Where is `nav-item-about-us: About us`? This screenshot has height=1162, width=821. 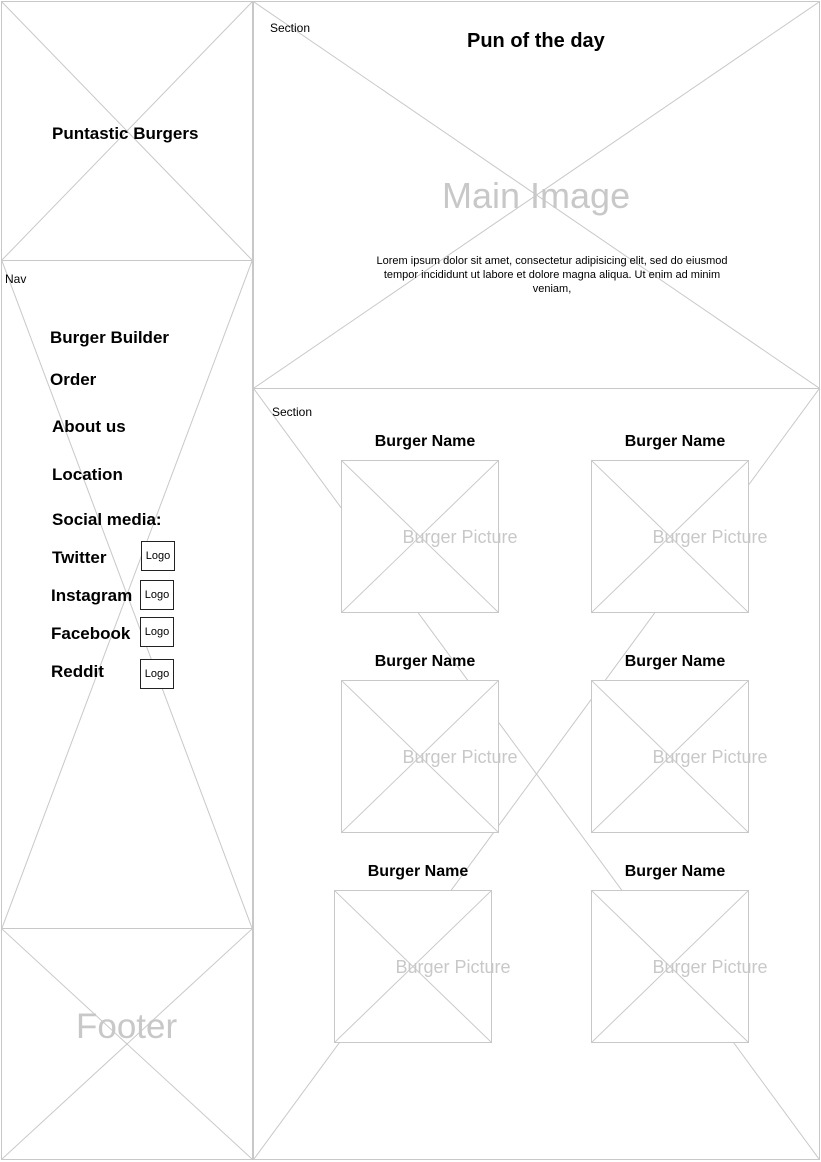 nav-item-about-us: About us is located at coordinates (89, 427).